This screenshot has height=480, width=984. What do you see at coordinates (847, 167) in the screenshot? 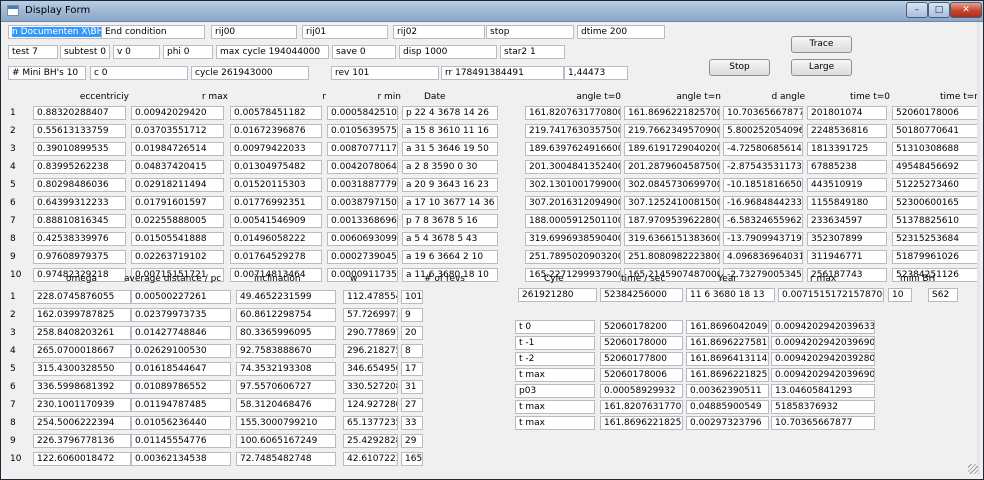
I see `table1-cell: 67885238` at bounding box center [847, 167].